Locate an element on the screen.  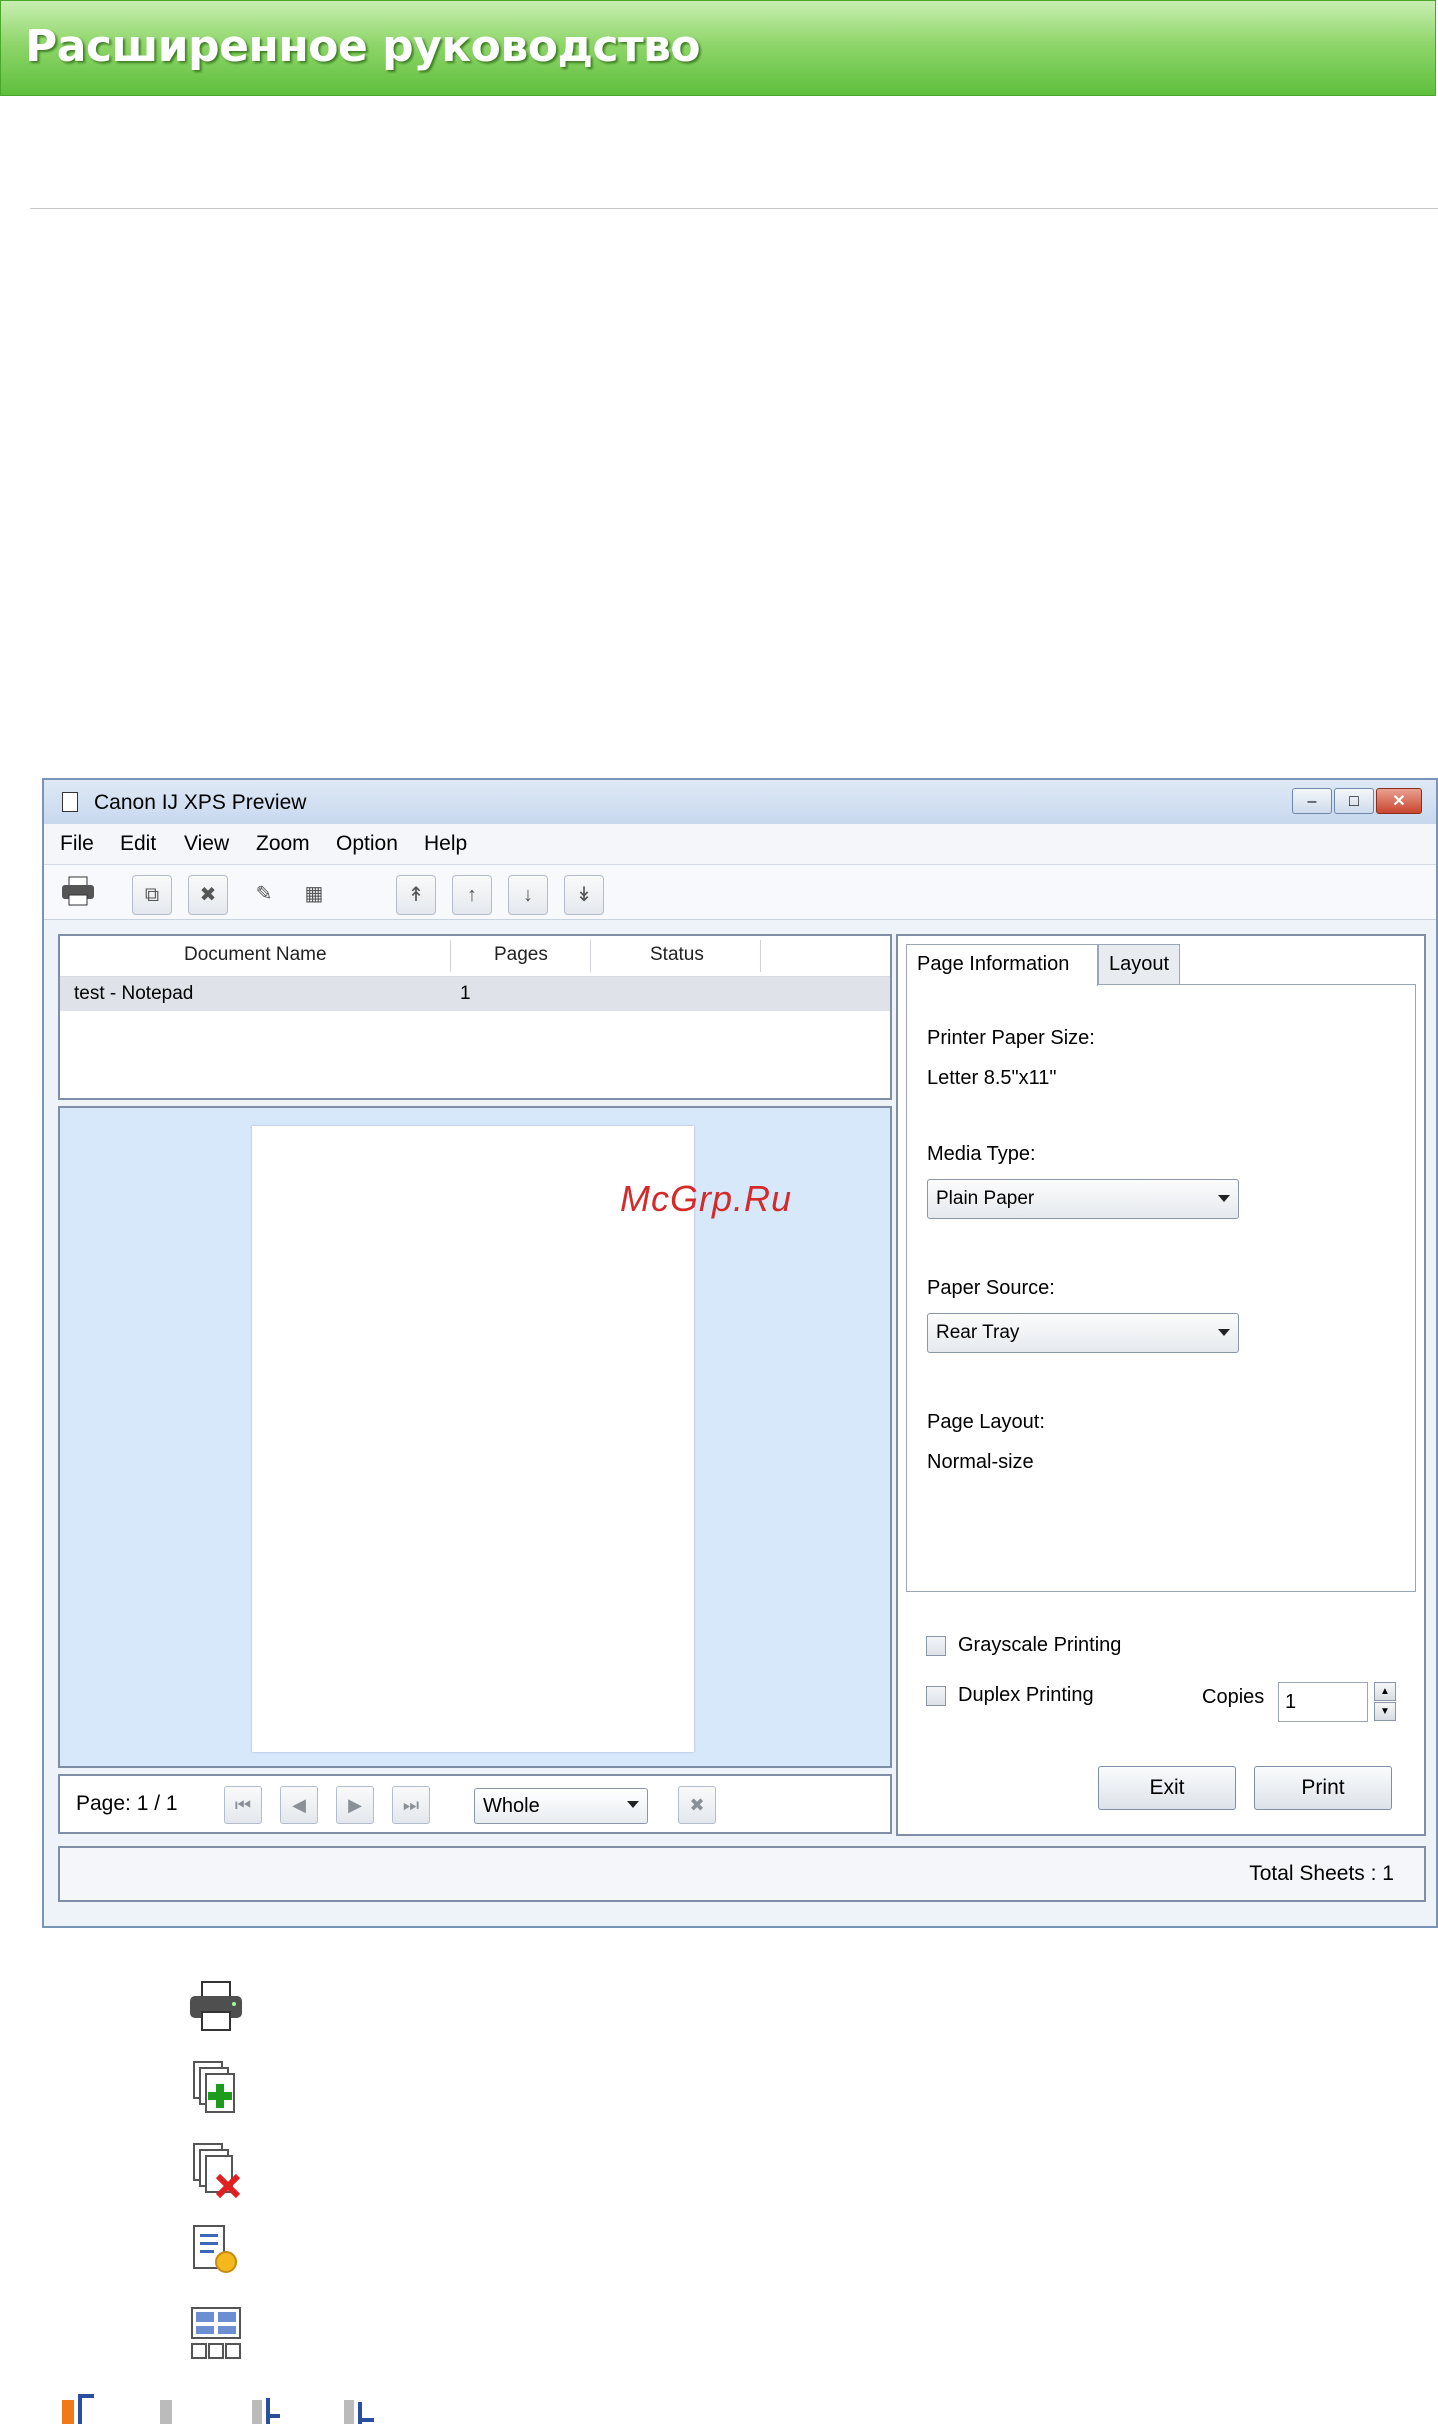
document-pages-cell: 1 is located at coordinates (465, 993).